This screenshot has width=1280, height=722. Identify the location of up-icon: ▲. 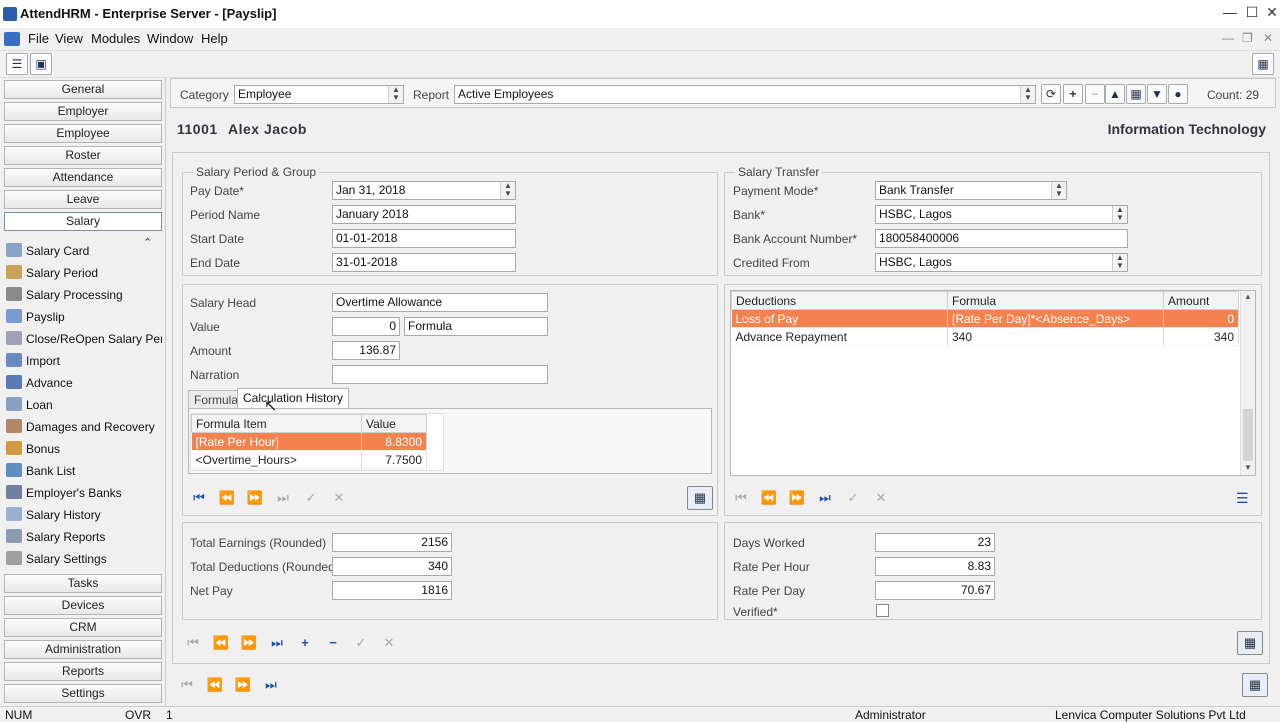
(1115, 94).